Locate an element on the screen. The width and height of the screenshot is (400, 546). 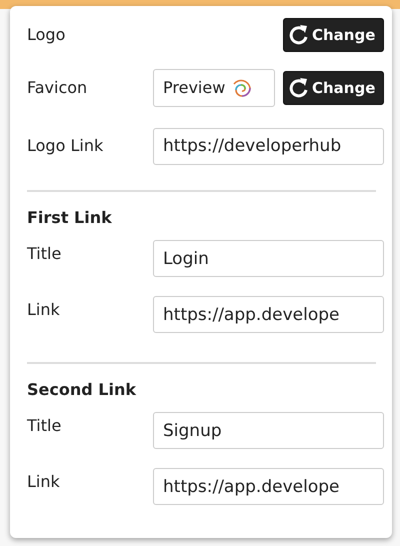
field-label: Favicon is located at coordinates (57, 88).